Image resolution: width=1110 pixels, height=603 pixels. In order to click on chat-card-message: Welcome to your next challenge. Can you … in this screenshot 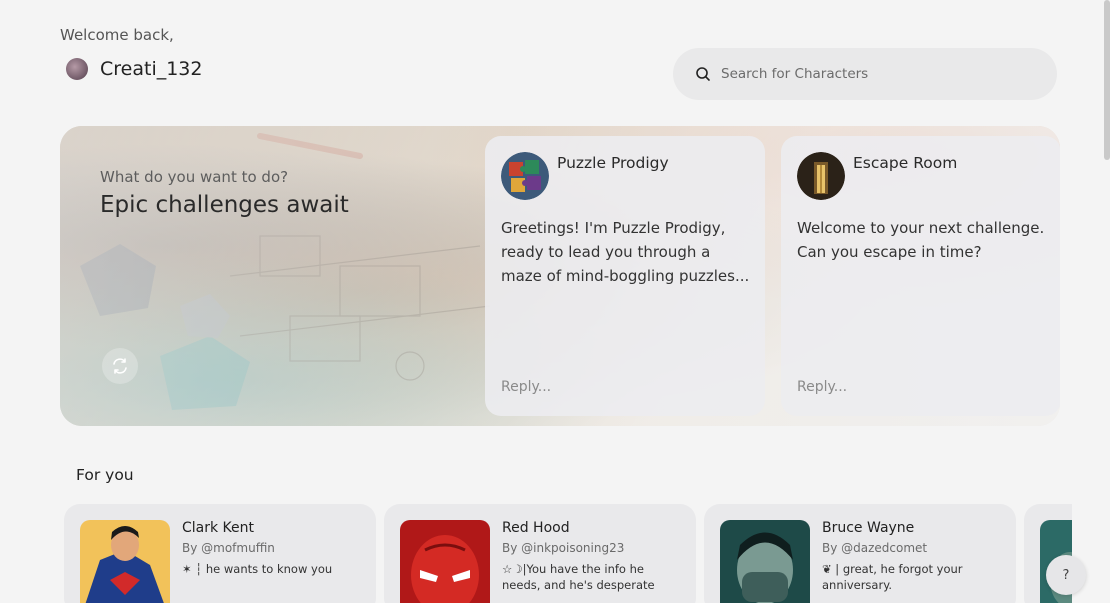, I will do `click(921, 240)`.